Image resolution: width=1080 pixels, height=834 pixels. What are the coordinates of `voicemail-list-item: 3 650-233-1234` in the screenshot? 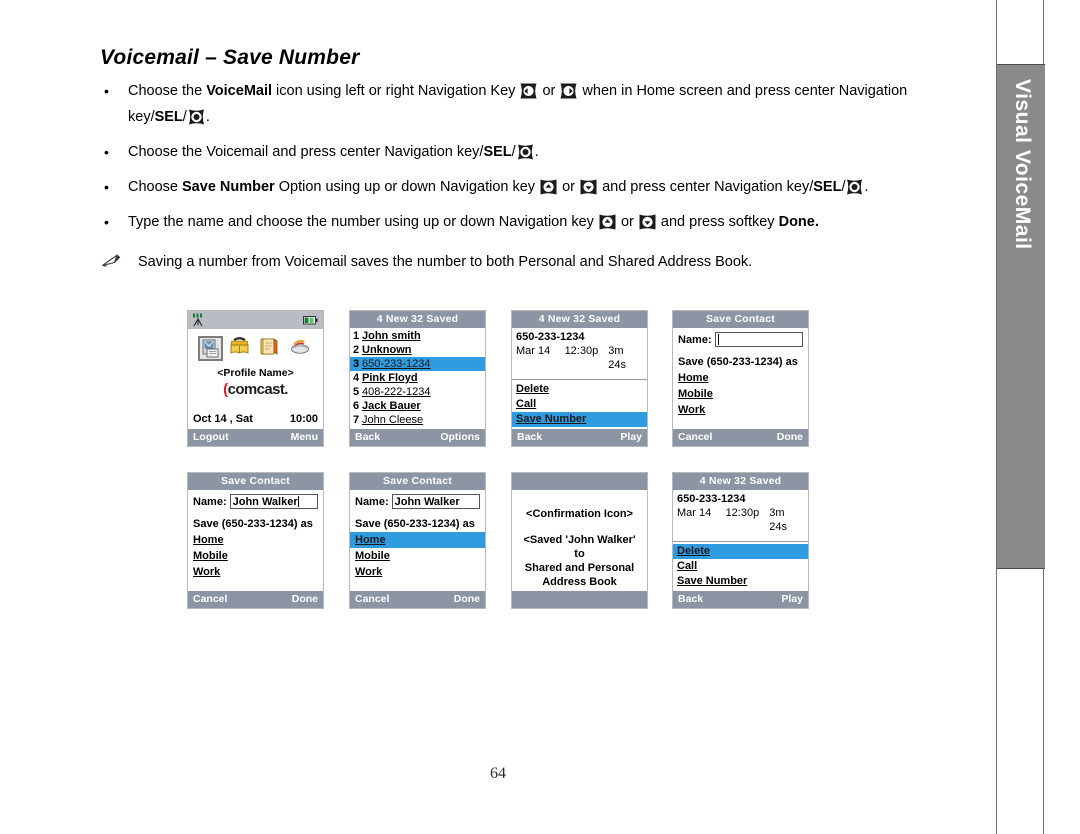 It's located at (417, 364).